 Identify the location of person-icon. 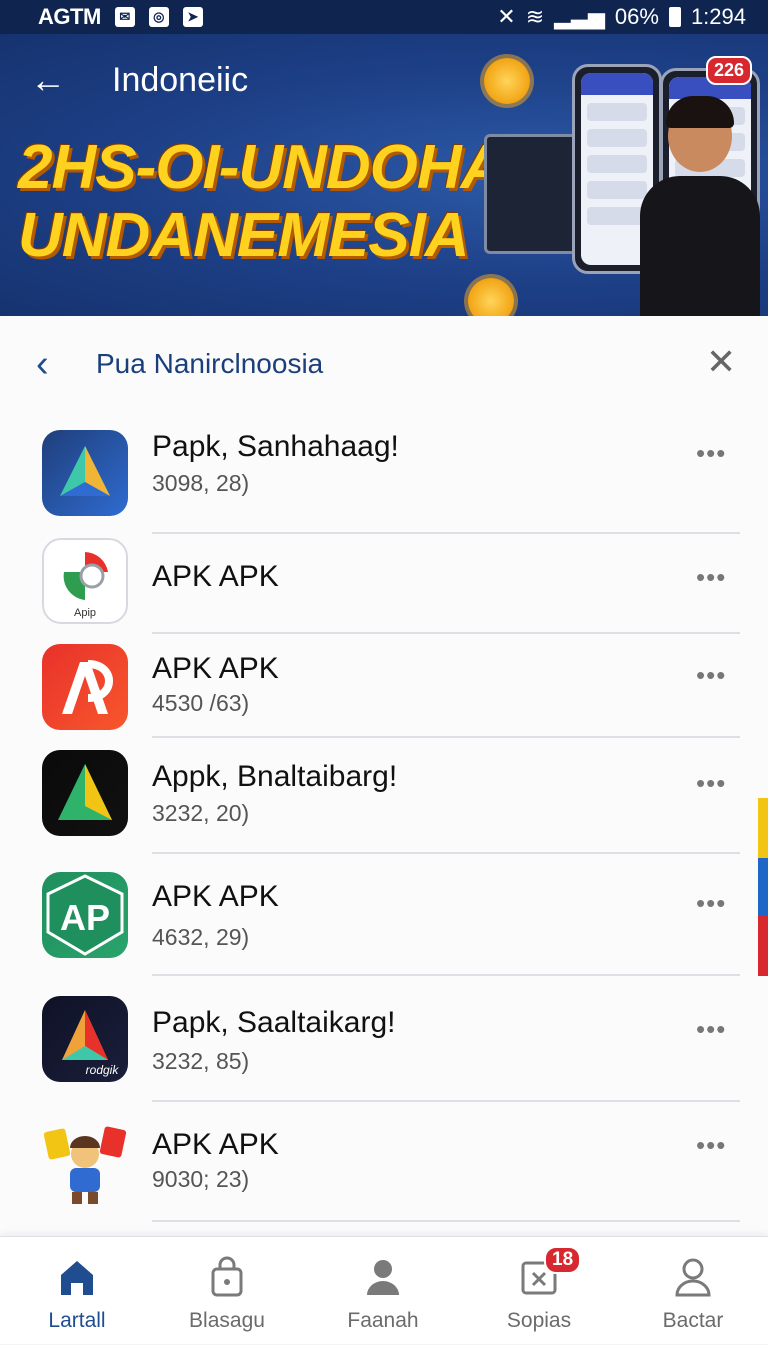
(383, 1277).